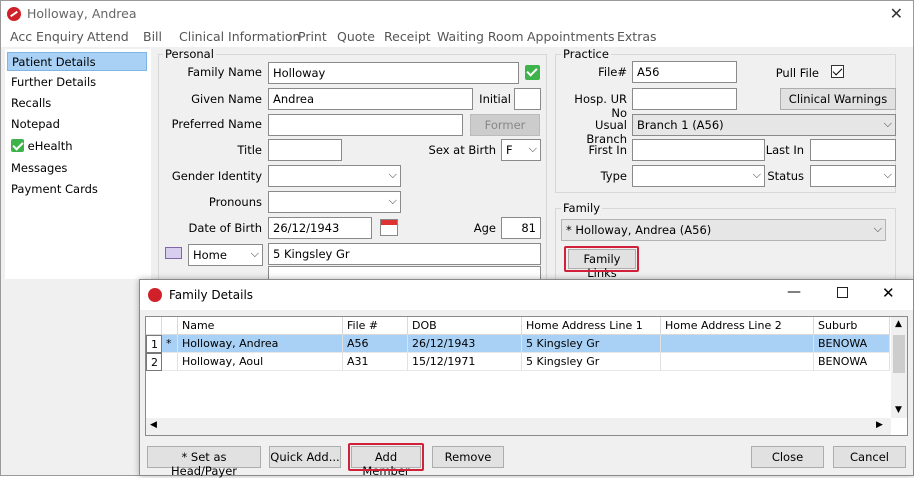  What do you see at coordinates (334, 202) in the screenshot?
I see `pronouns-select: ⌵` at bounding box center [334, 202].